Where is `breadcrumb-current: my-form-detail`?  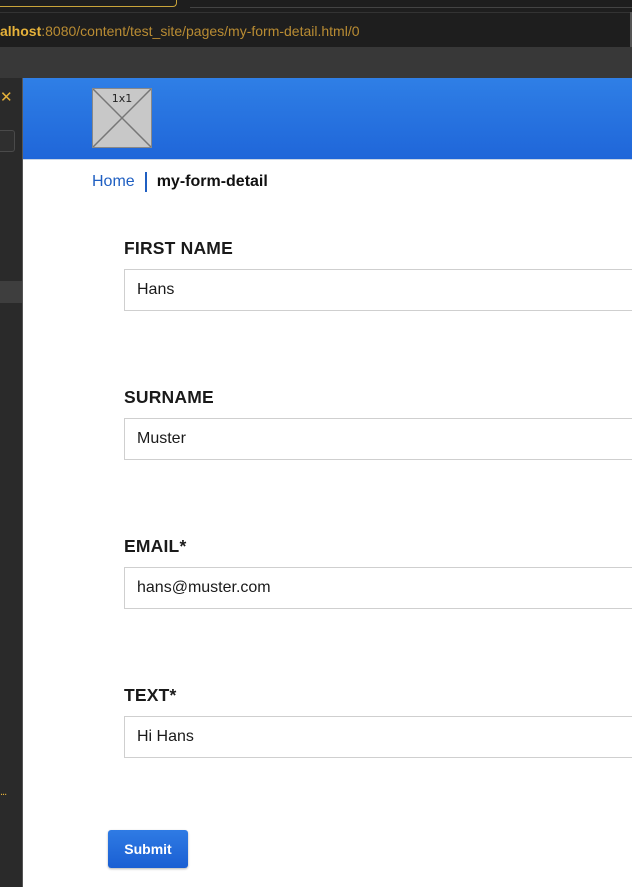 breadcrumb-current: my-form-detail is located at coordinates (212, 181).